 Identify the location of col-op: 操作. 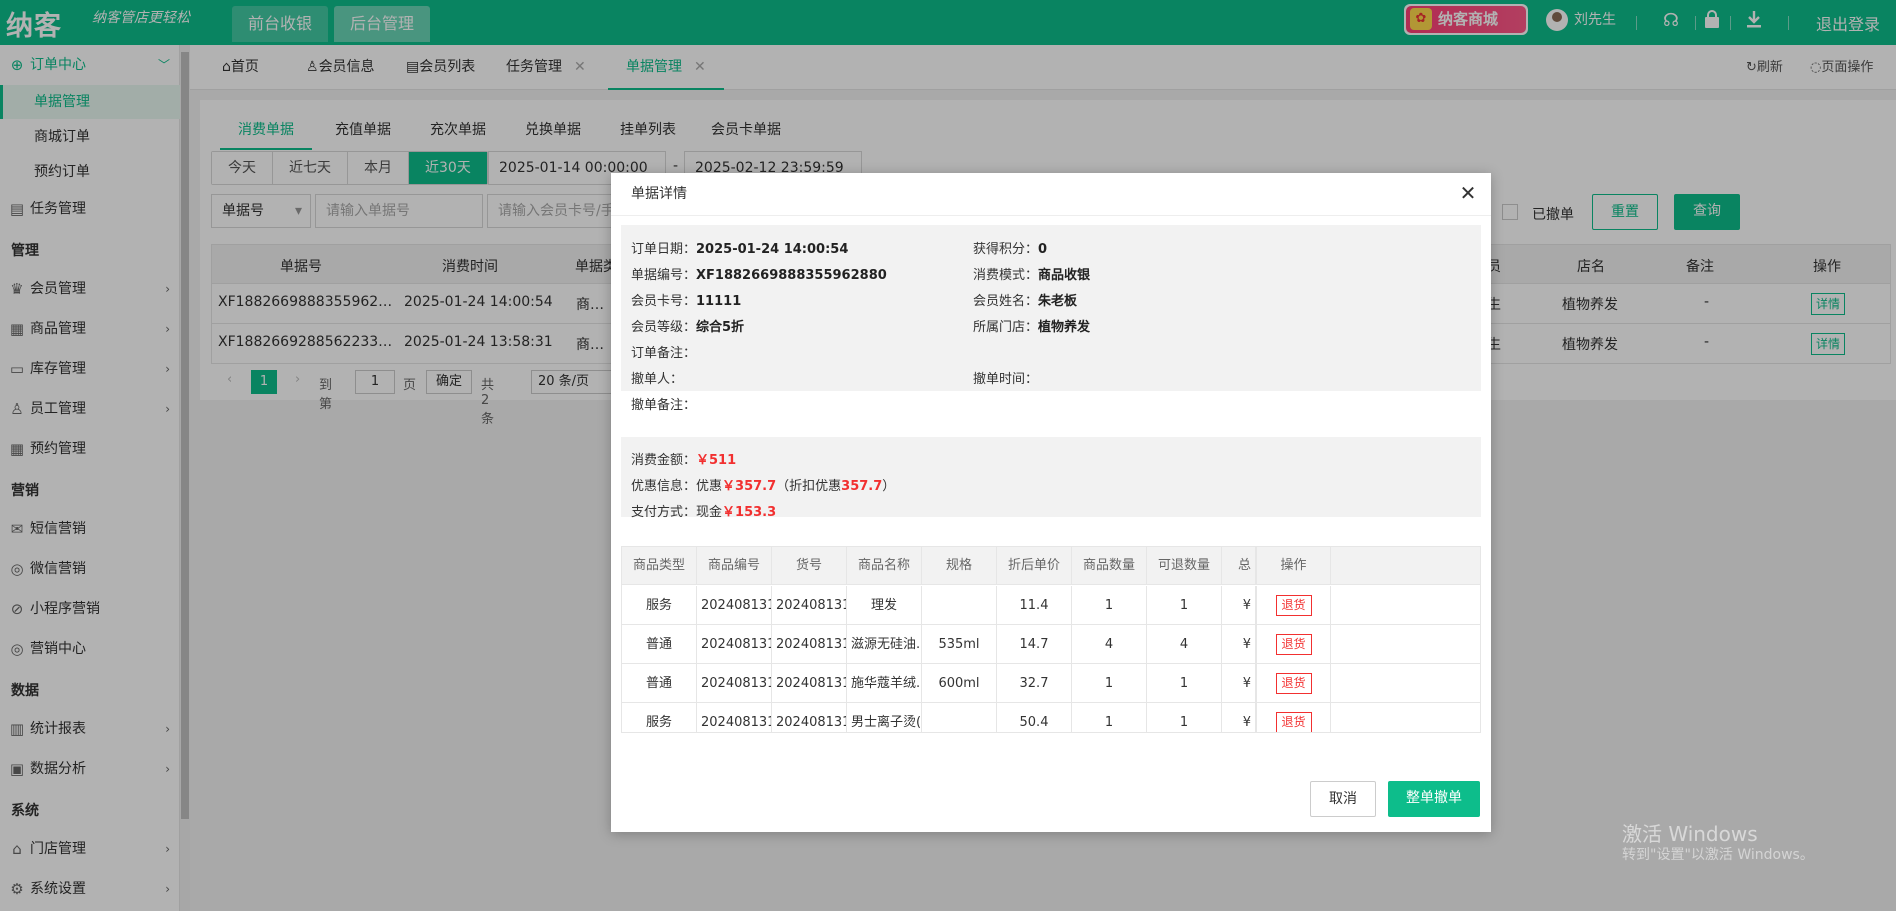
(1293, 565).